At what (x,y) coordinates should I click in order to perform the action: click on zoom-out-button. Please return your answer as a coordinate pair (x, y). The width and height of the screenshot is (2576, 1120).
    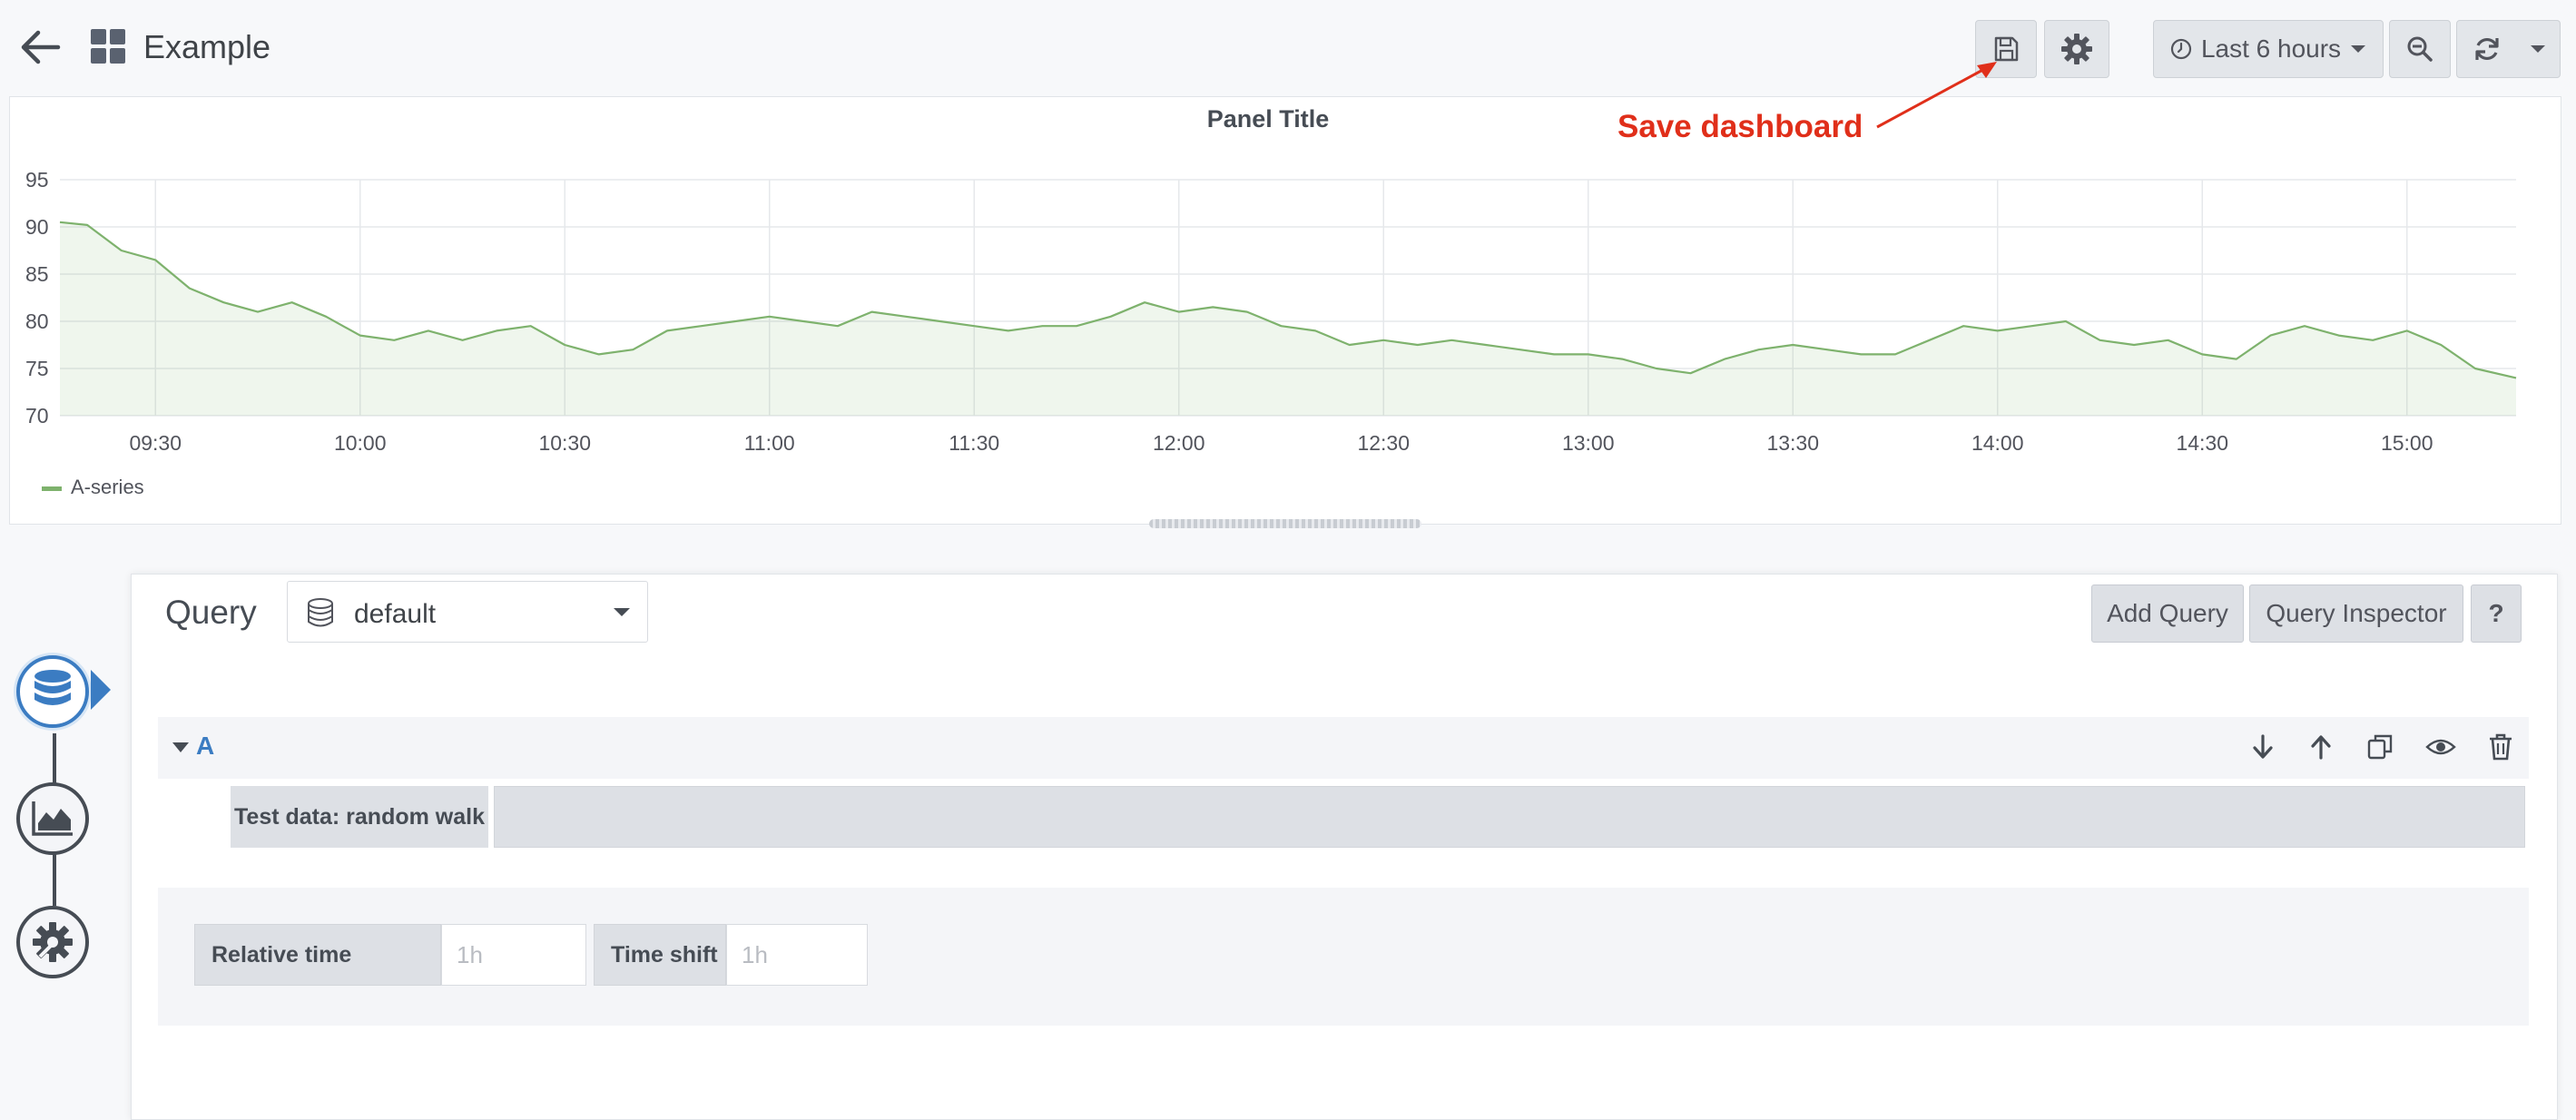
    Looking at the image, I should click on (2420, 49).